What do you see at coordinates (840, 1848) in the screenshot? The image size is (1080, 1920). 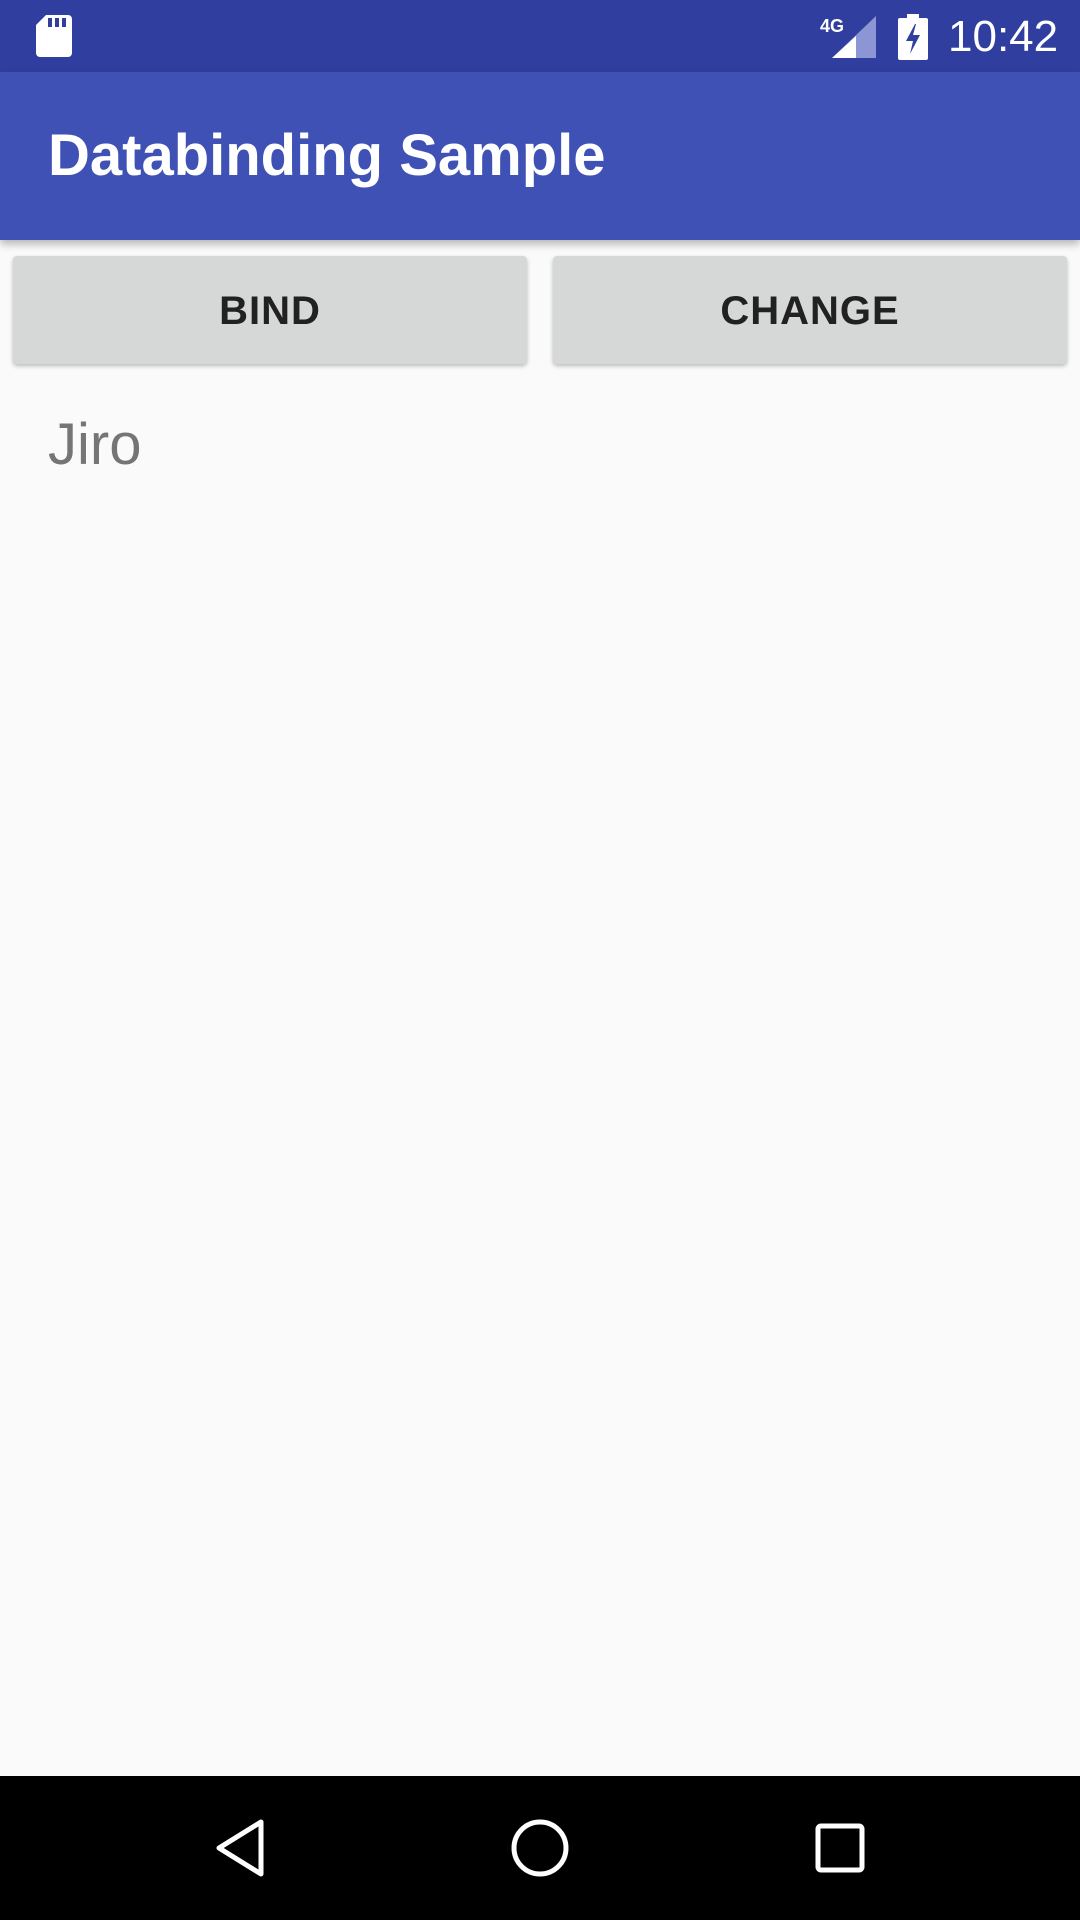 I see `recent-apps-icon` at bounding box center [840, 1848].